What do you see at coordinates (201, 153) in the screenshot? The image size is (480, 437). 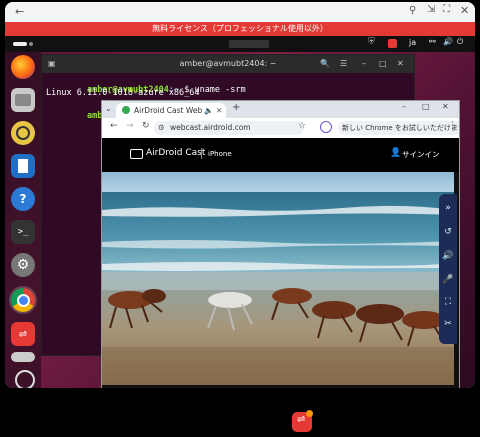 I see `logo-divider` at bounding box center [201, 153].